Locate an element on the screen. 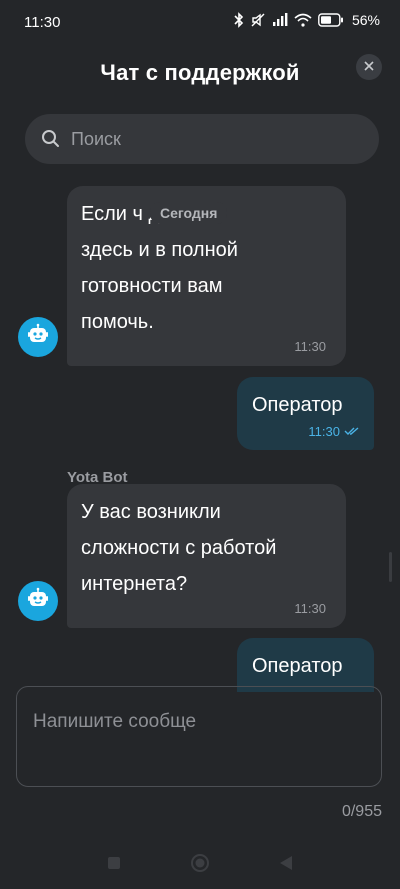 This screenshot has width=400, height=889. character-counter: 0/955 is located at coordinates (361, 811).